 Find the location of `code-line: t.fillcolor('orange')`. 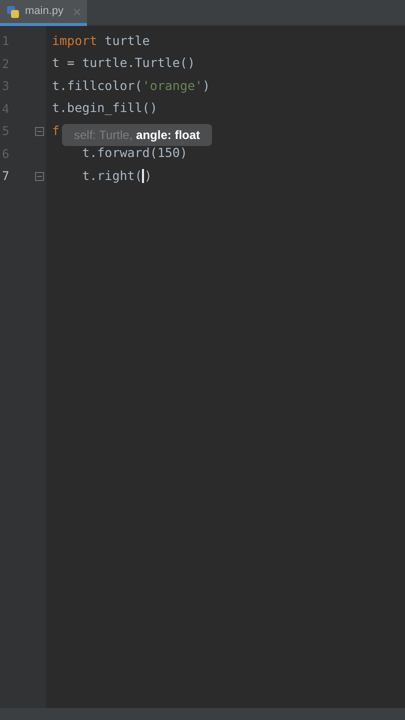

code-line: t.fillcolor('orange') is located at coordinates (131, 85).